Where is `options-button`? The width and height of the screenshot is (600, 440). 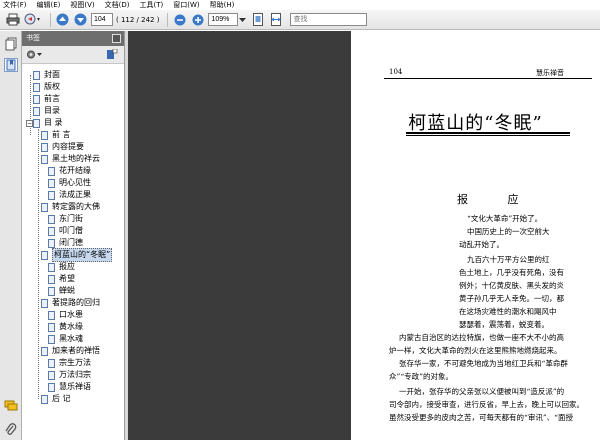 options-button is located at coordinates (35, 54).